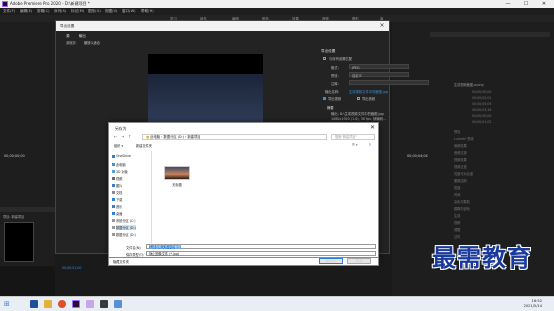 The image size is (554, 311). I want to click on output-name-label: 输出名称:, so click(332, 92).